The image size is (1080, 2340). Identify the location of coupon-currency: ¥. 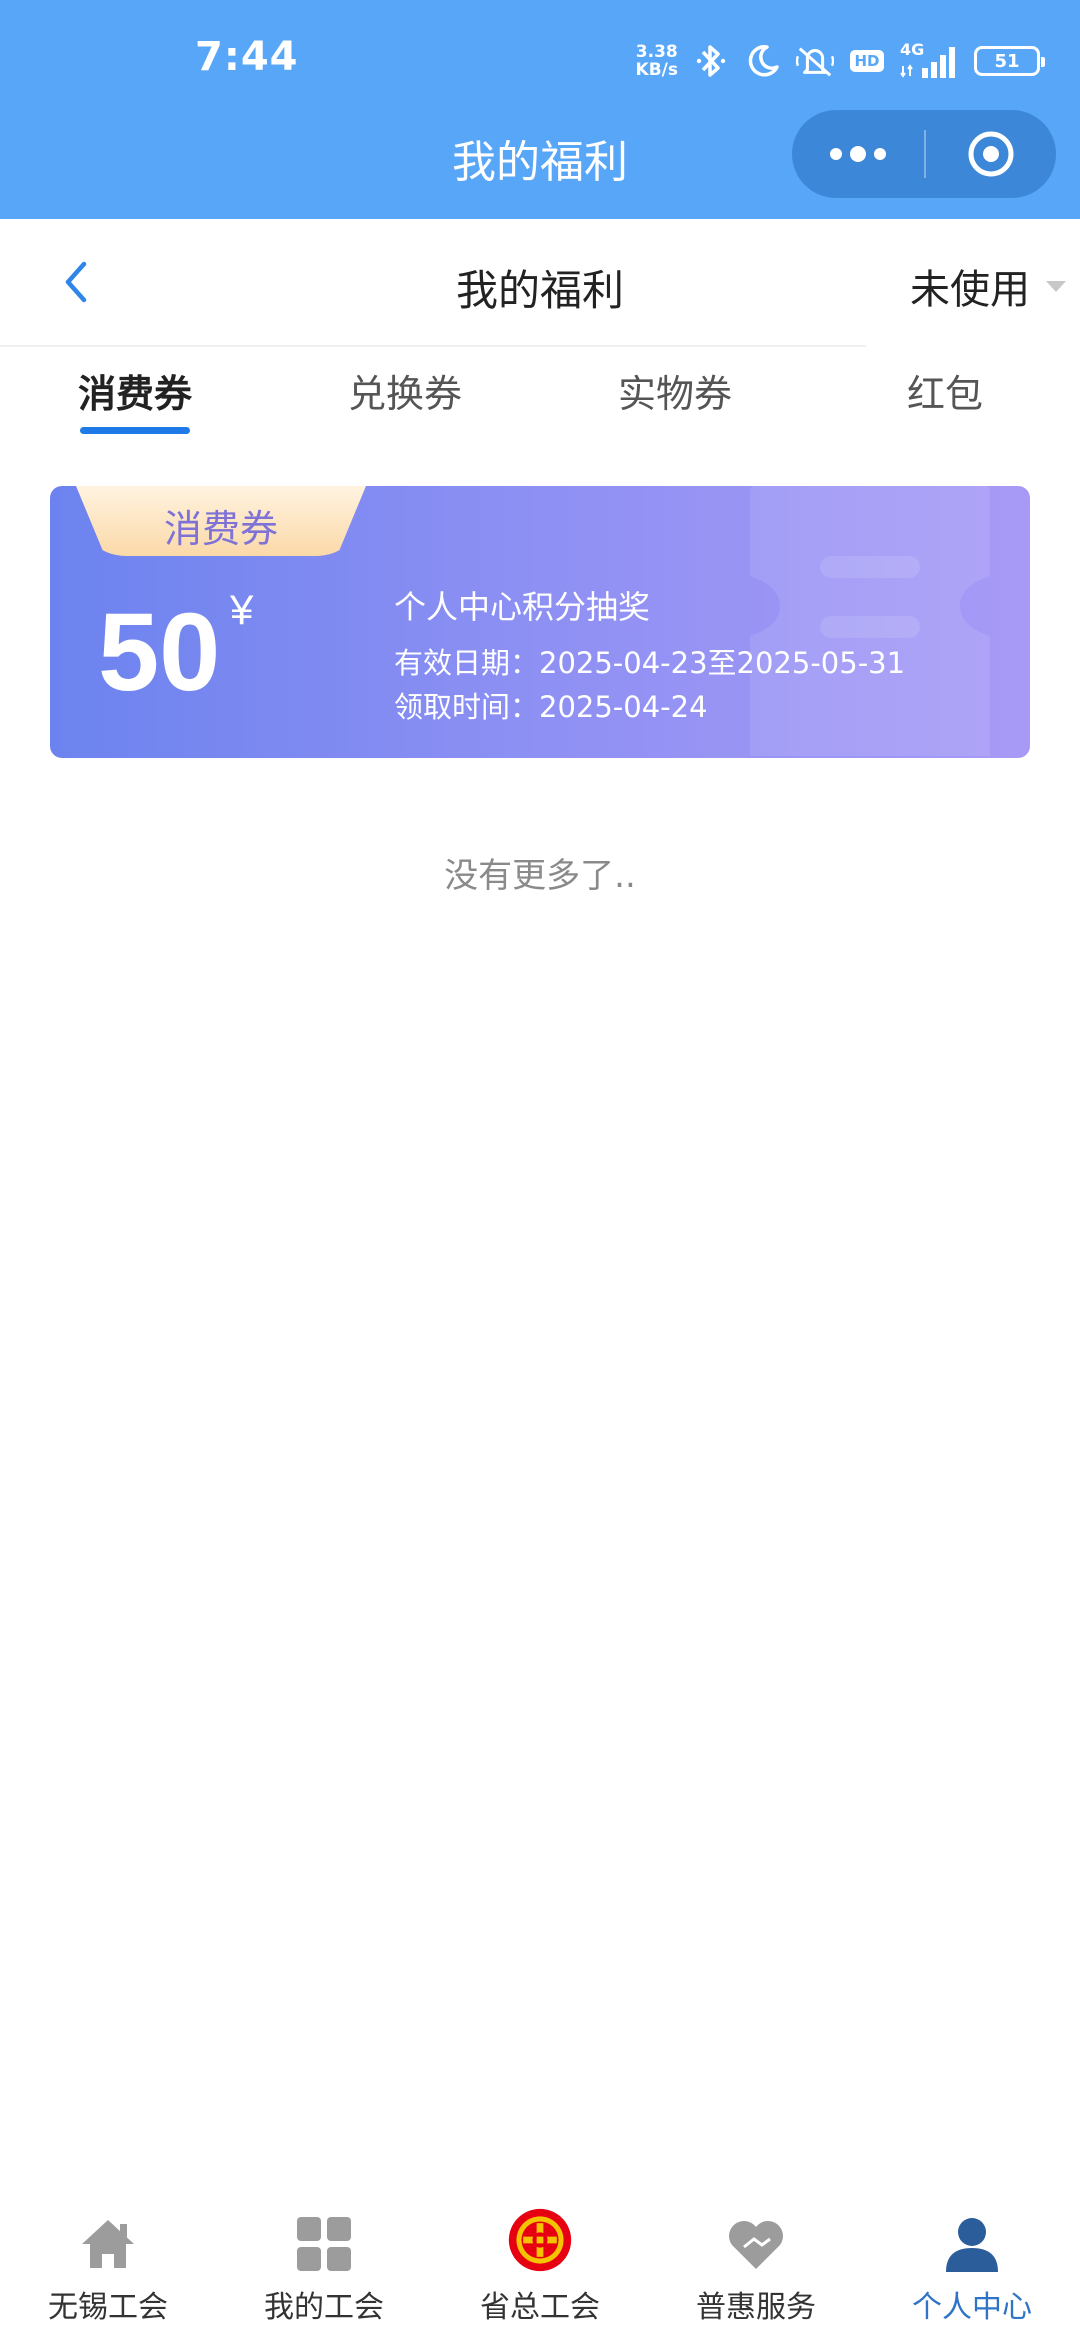
(242, 609).